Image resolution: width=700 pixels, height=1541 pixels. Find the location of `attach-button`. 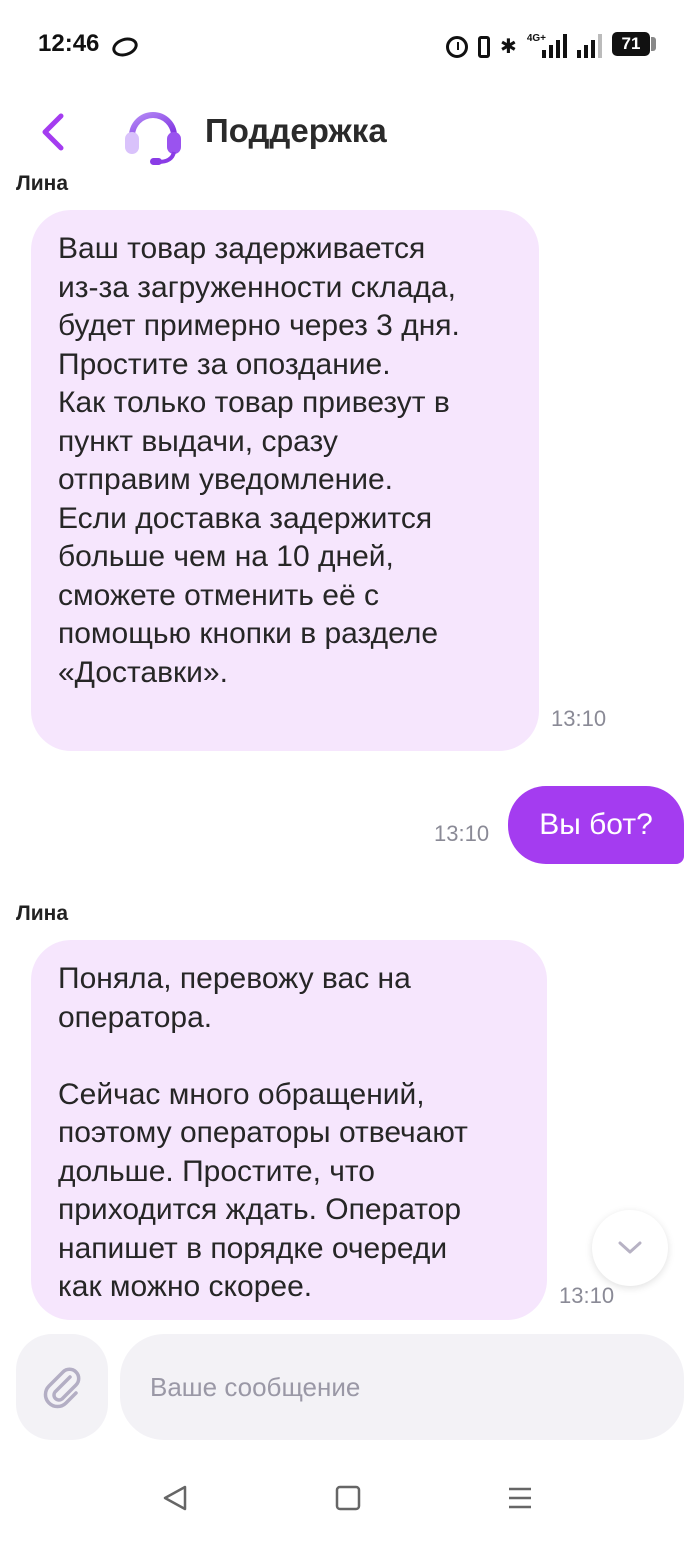

attach-button is located at coordinates (62, 1387).